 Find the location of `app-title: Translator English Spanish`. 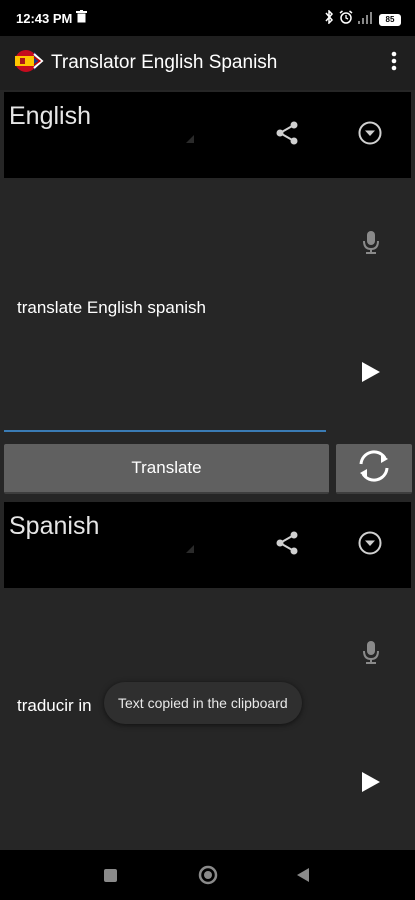

app-title: Translator English Spanish is located at coordinates (164, 62).